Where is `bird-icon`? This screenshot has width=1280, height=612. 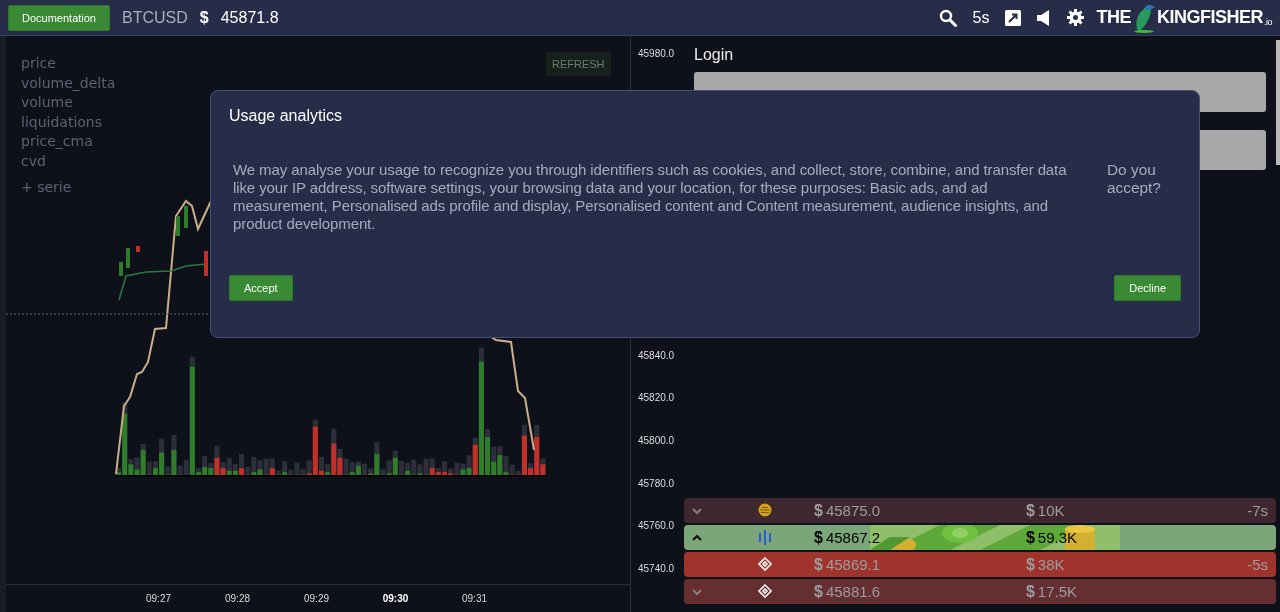 bird-icon is located at coordinates (1143, 17).